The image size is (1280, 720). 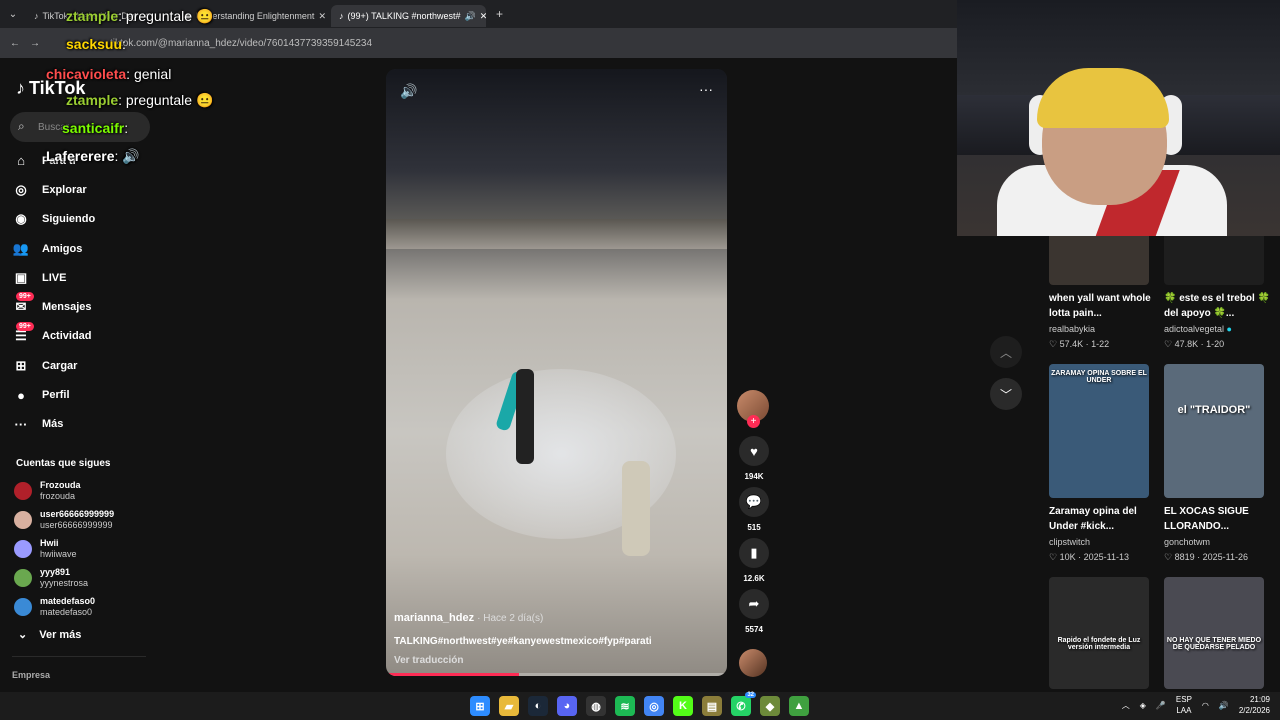 What do you see at coordinates (31, 675) in the screenshot?
I see `footer-link: Empresa` at bounding box center [31, 675].